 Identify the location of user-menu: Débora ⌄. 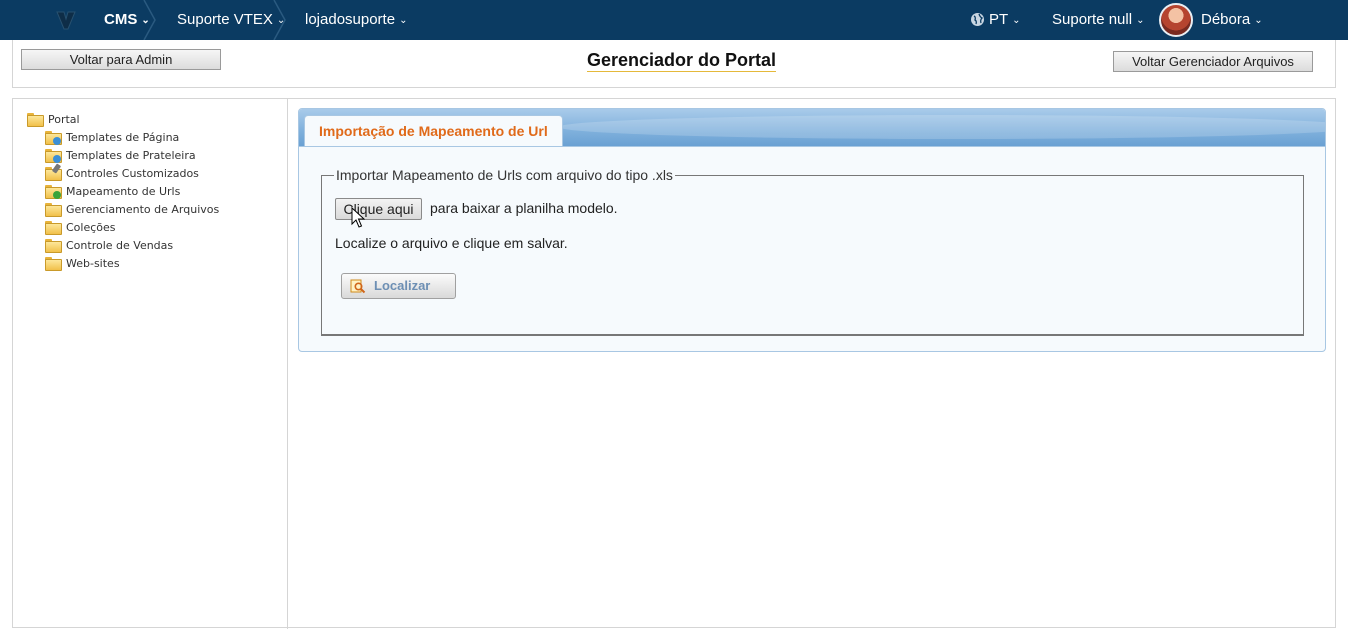
(1232, 20).